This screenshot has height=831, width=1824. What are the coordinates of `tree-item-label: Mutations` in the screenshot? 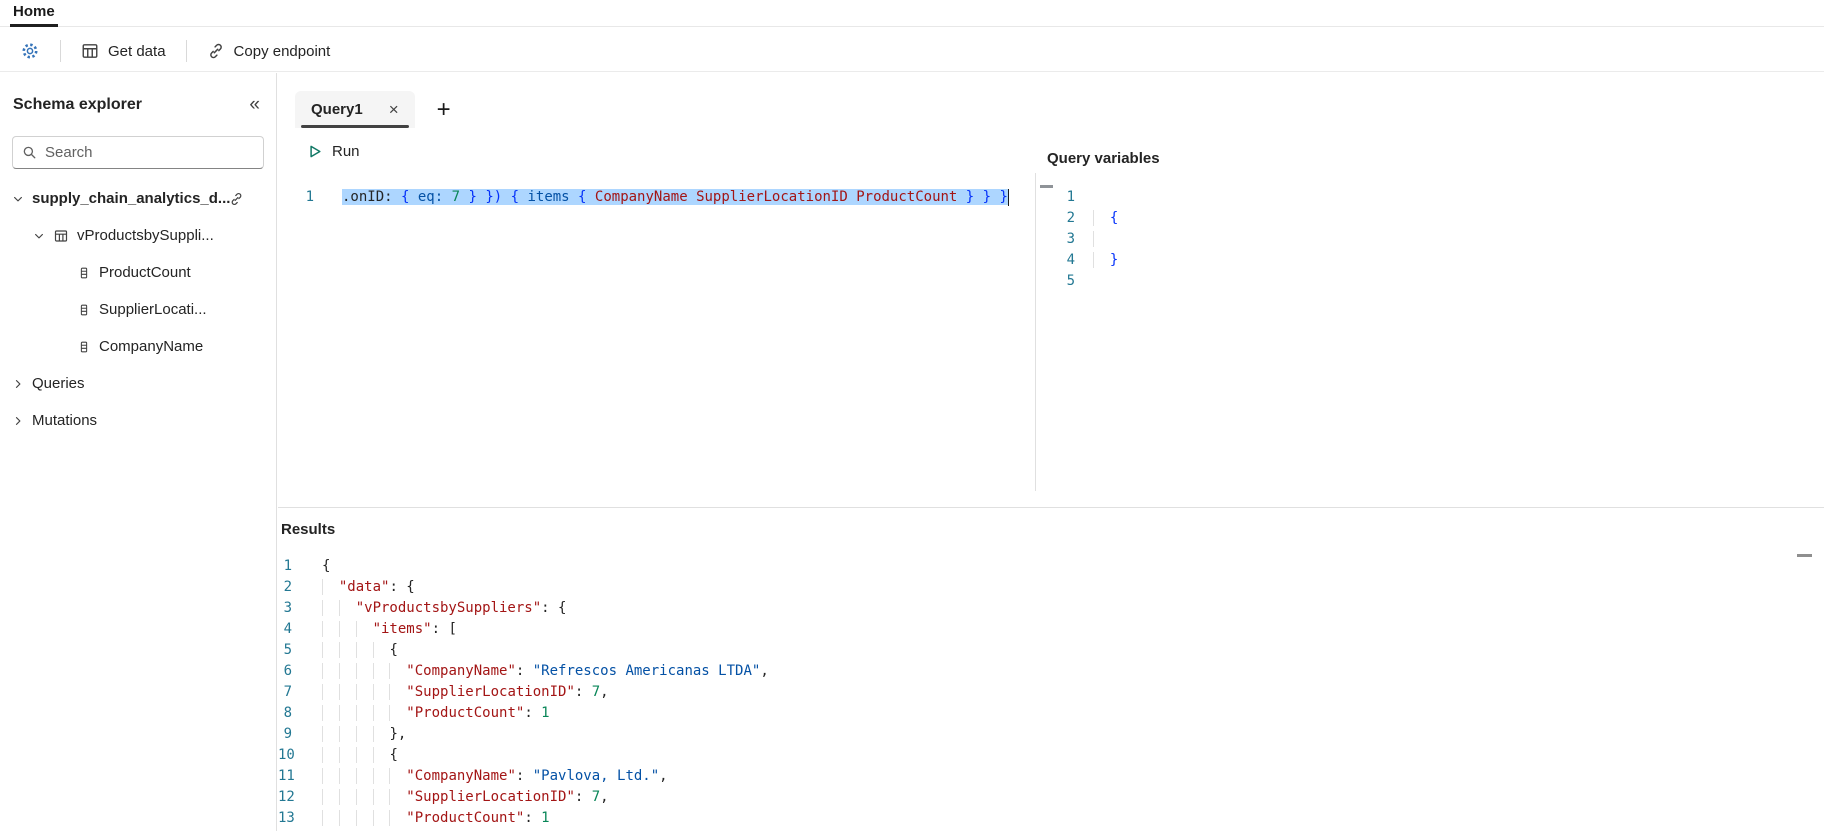 It's located at (65, 420).